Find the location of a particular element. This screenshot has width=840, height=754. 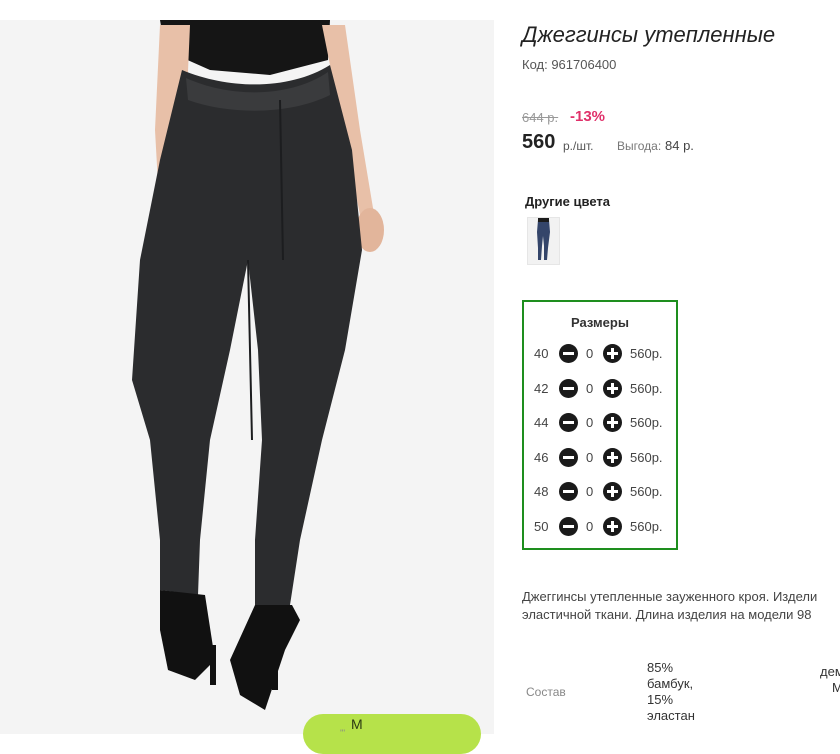

add-to-cart-label: М is located at coordinates (357, 724).